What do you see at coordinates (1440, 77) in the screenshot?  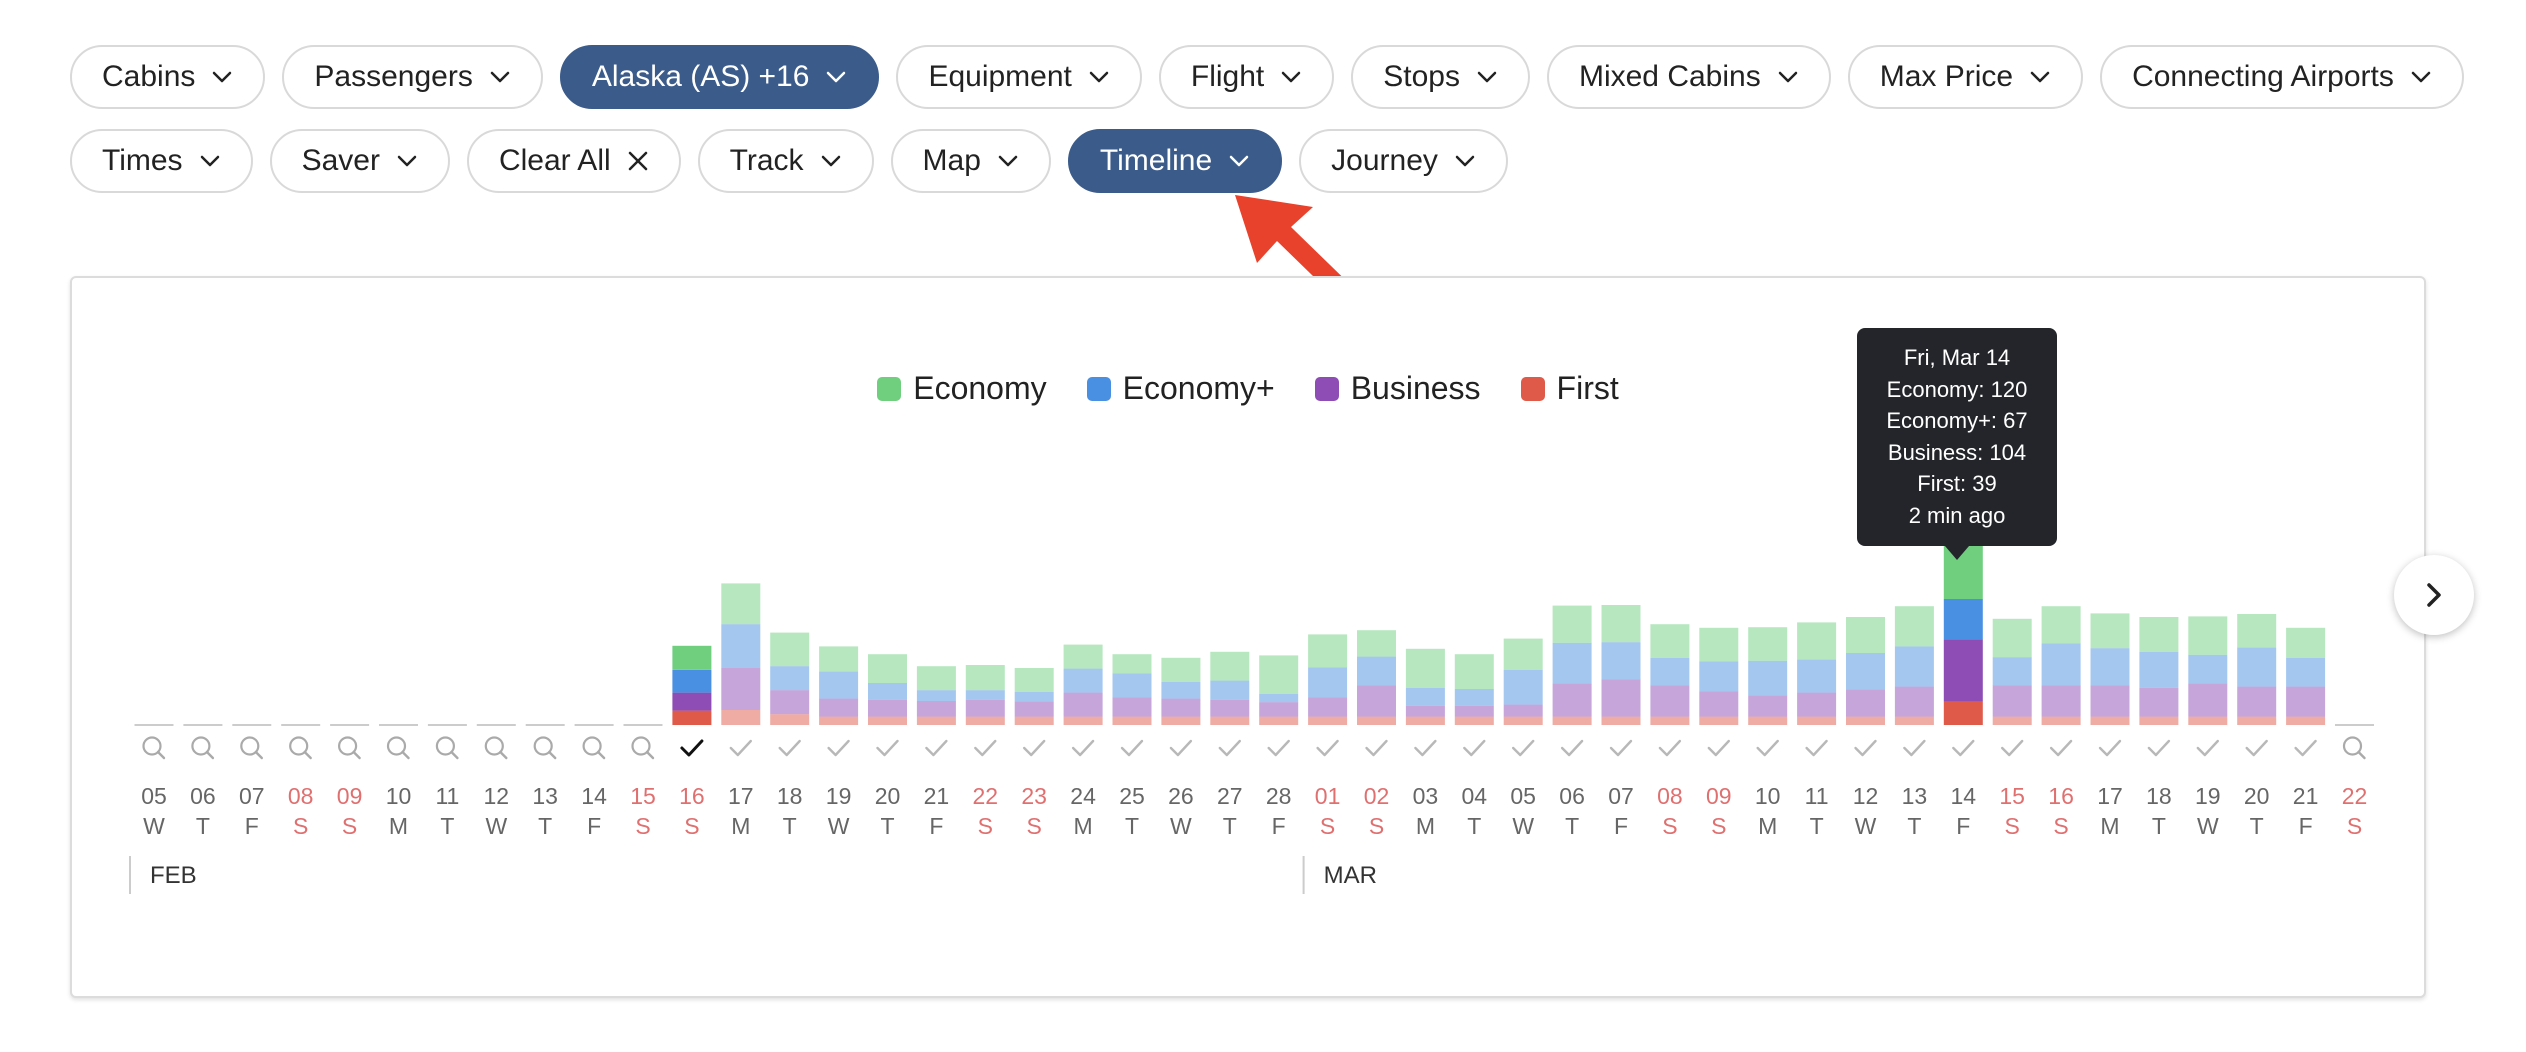 I see `filter-stops-button: Stops` at bounding box center [1440, 77].